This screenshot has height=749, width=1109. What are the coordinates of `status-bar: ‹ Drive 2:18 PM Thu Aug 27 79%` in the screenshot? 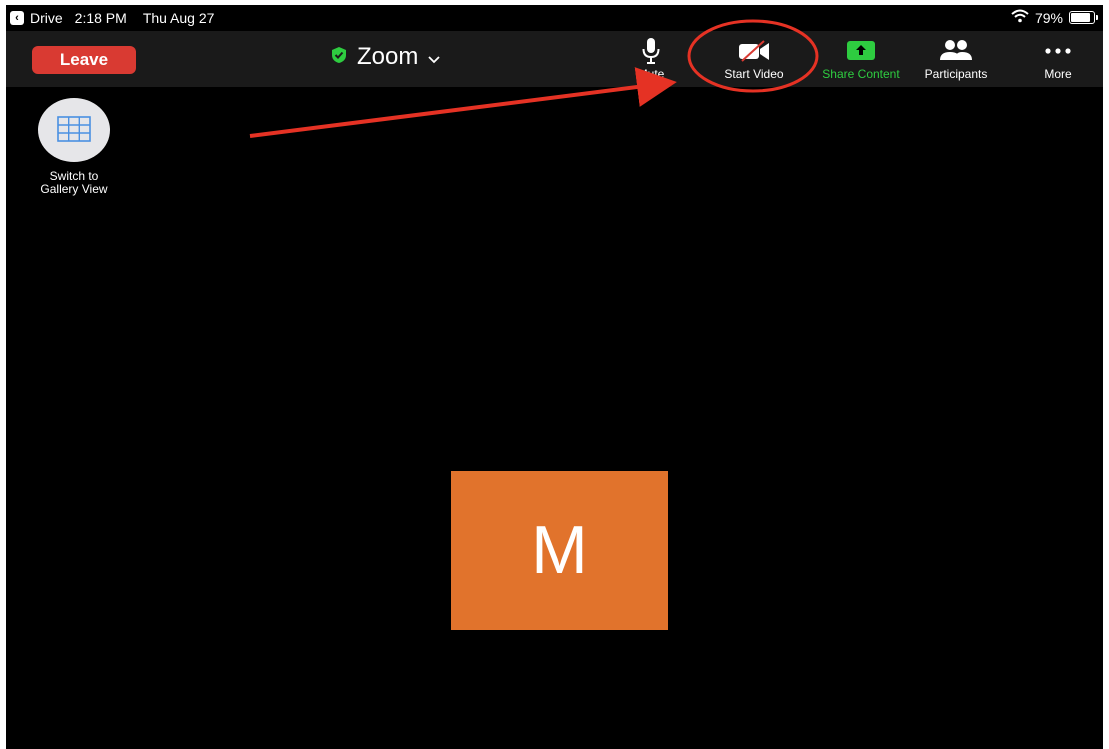 It's located at (554, 18).